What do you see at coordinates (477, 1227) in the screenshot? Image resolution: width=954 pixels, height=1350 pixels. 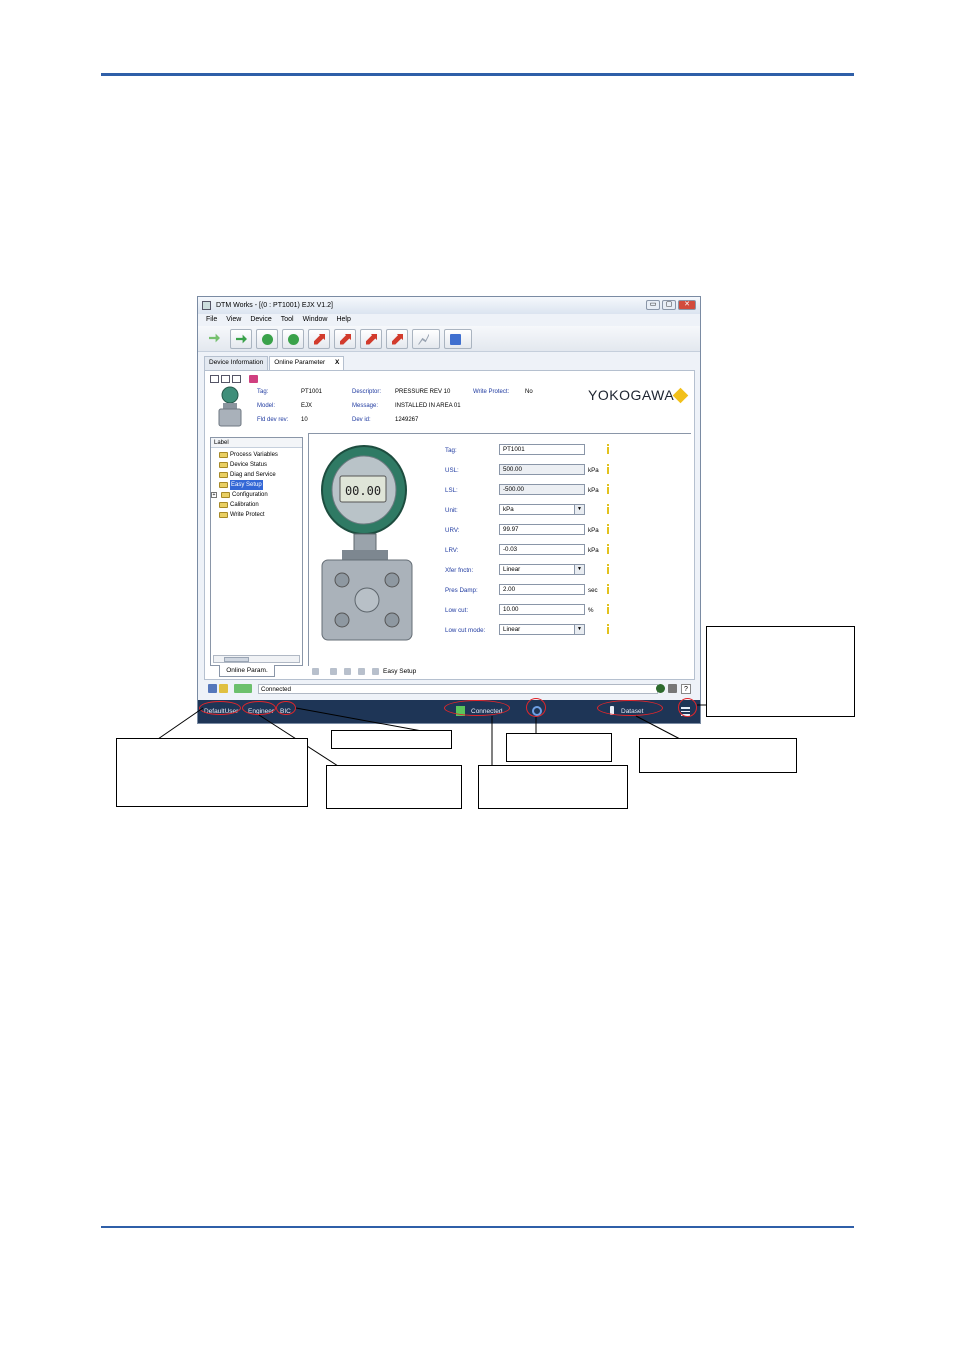 I see `footer-rule` at bounding box center [477, 1227].